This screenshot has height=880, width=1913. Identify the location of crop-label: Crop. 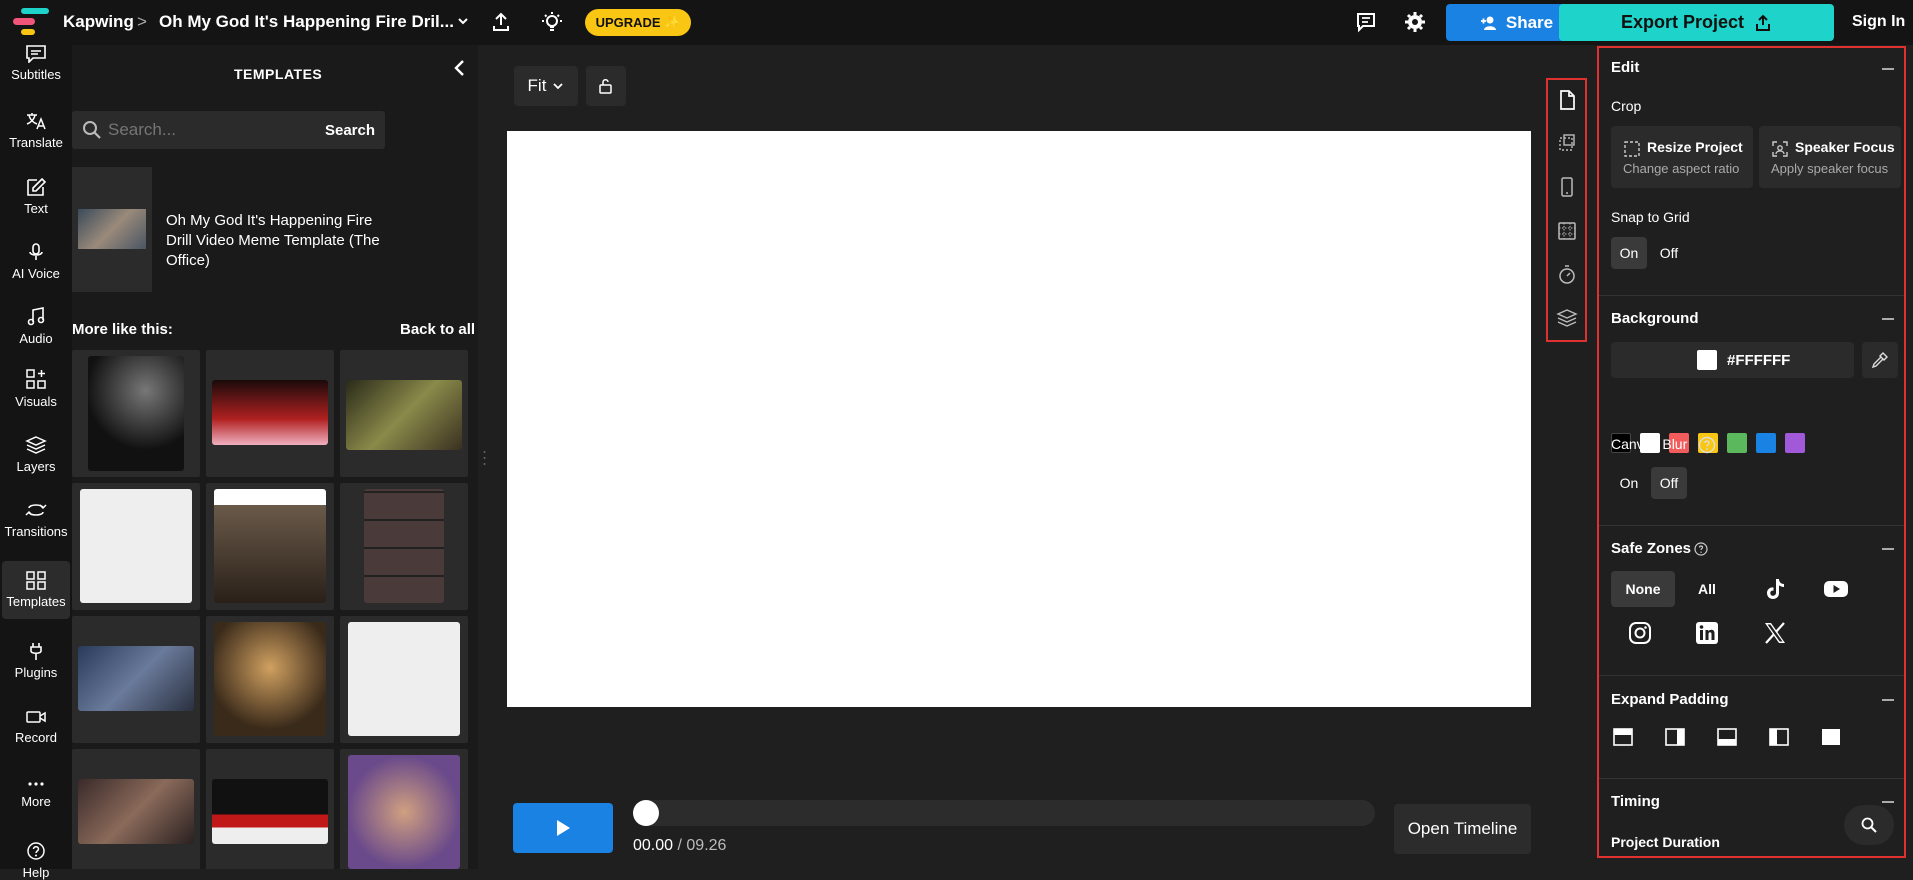
(1626, 106).